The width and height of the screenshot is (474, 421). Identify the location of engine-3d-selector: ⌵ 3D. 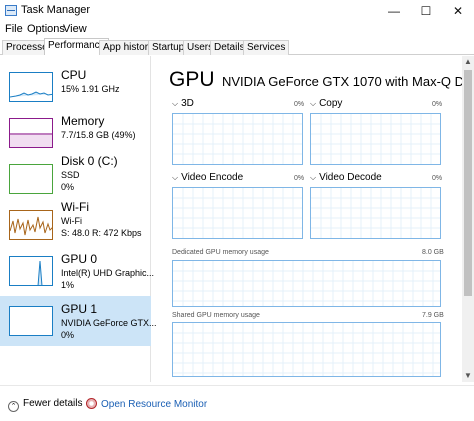
(183, 103).